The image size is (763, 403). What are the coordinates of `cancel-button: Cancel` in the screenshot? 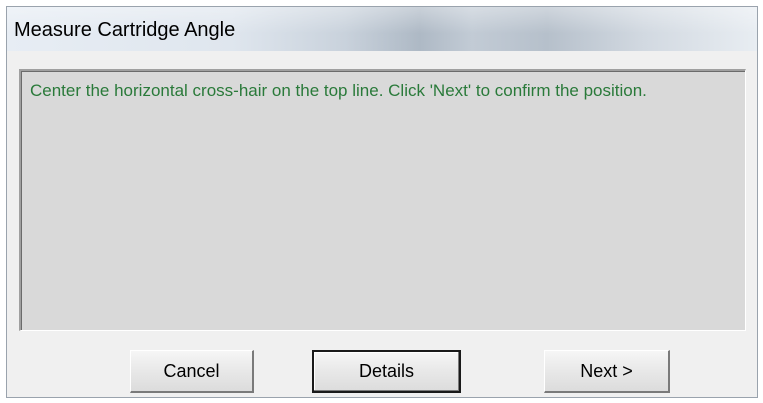 It's located at (192, 371).